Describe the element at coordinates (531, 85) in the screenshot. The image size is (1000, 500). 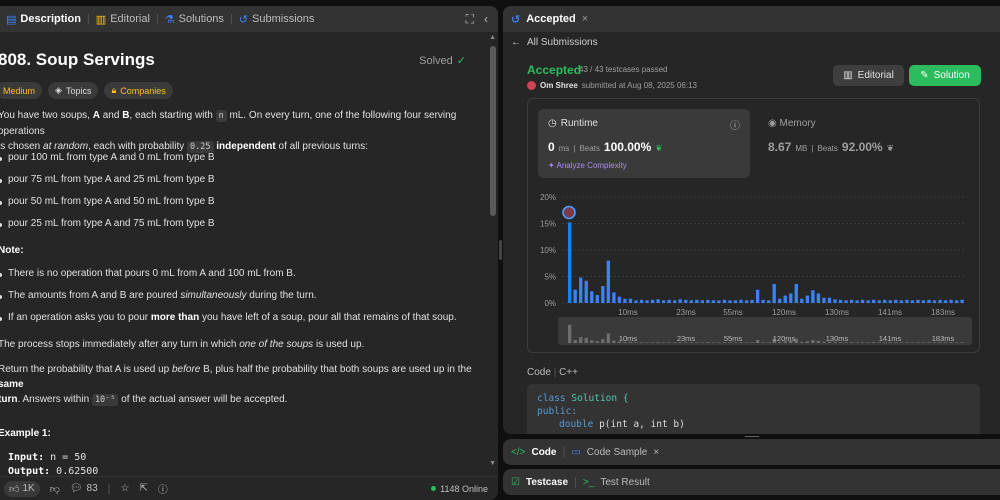
I see `avatar` at that location.